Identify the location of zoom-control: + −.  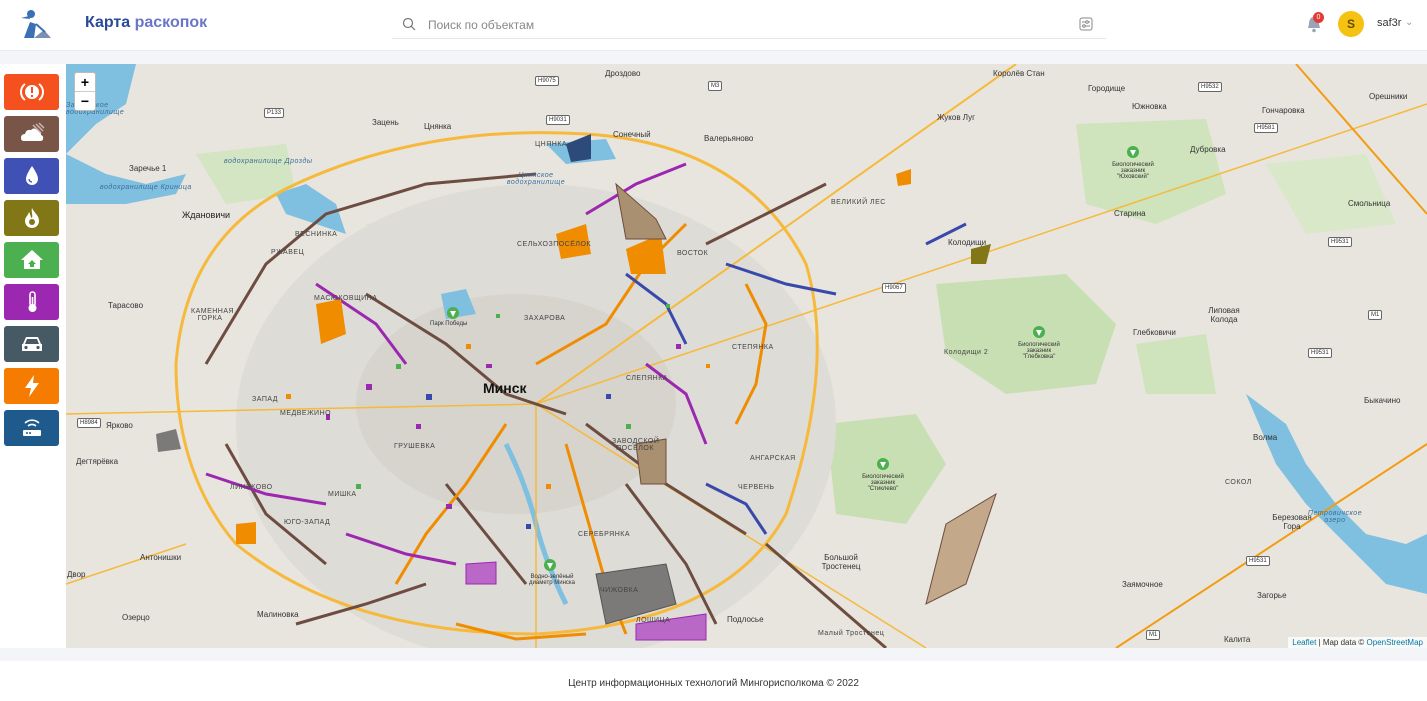
(85, 91).